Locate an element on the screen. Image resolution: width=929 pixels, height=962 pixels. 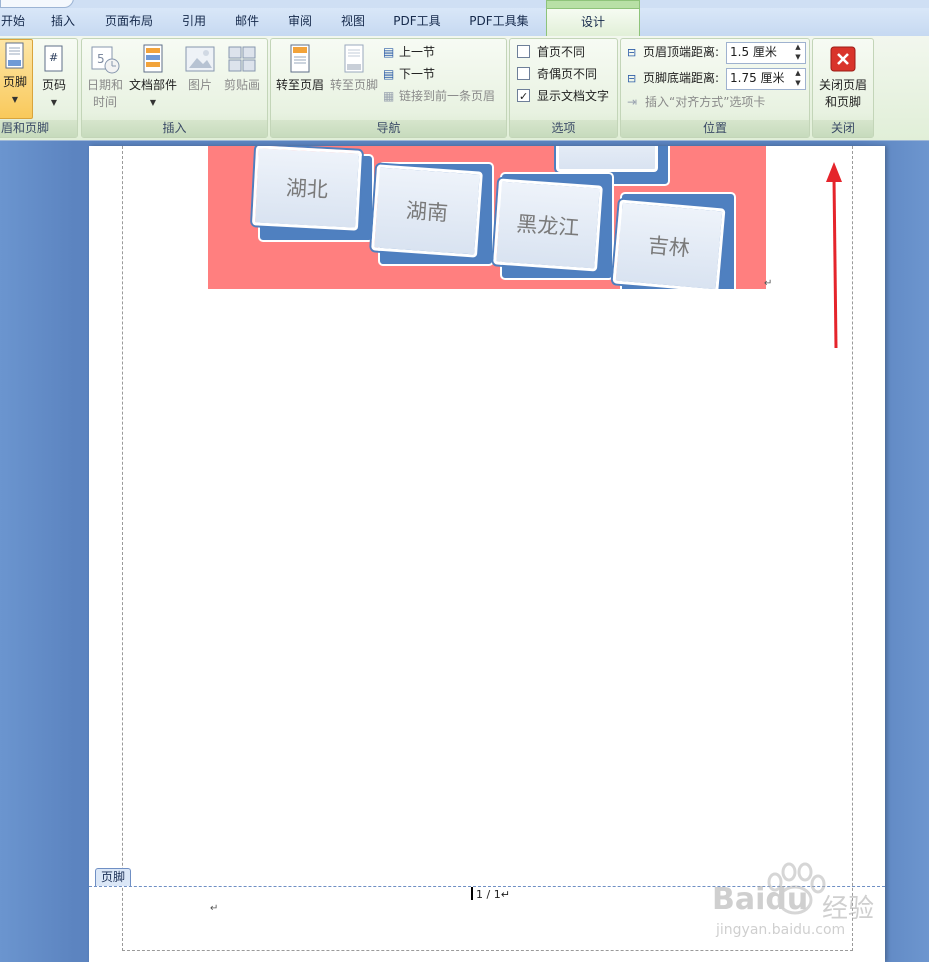
close-header-footer-button: 关闭页眉 和页脚 is located at coordinates (843, 77).